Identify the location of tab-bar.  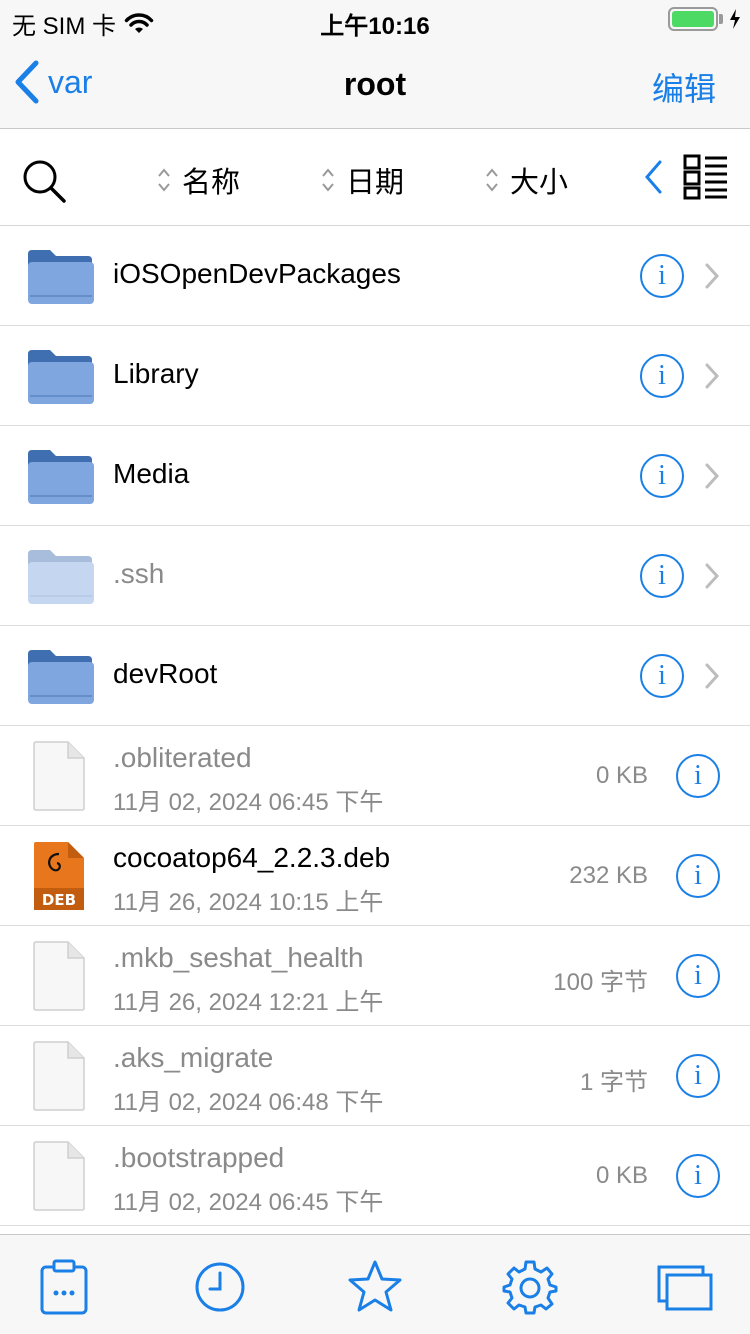
(375, 1284).